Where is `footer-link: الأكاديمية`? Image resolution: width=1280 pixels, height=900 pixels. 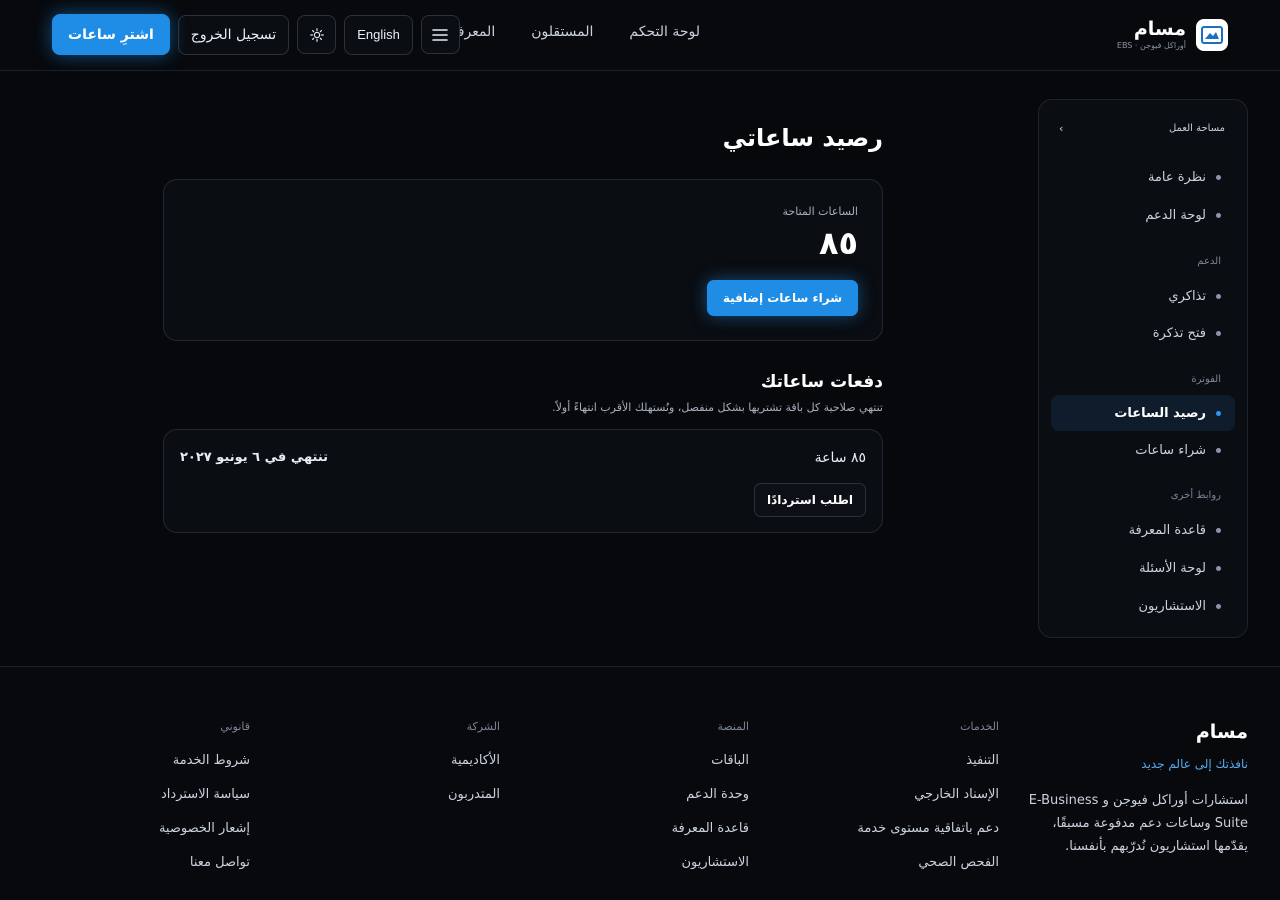
footer-link: الأكاديمية is located at coordinates (474, 770).